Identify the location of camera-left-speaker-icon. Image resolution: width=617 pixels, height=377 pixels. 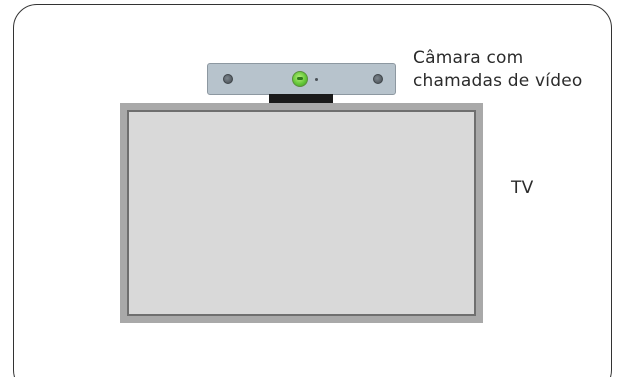
(228, 79).